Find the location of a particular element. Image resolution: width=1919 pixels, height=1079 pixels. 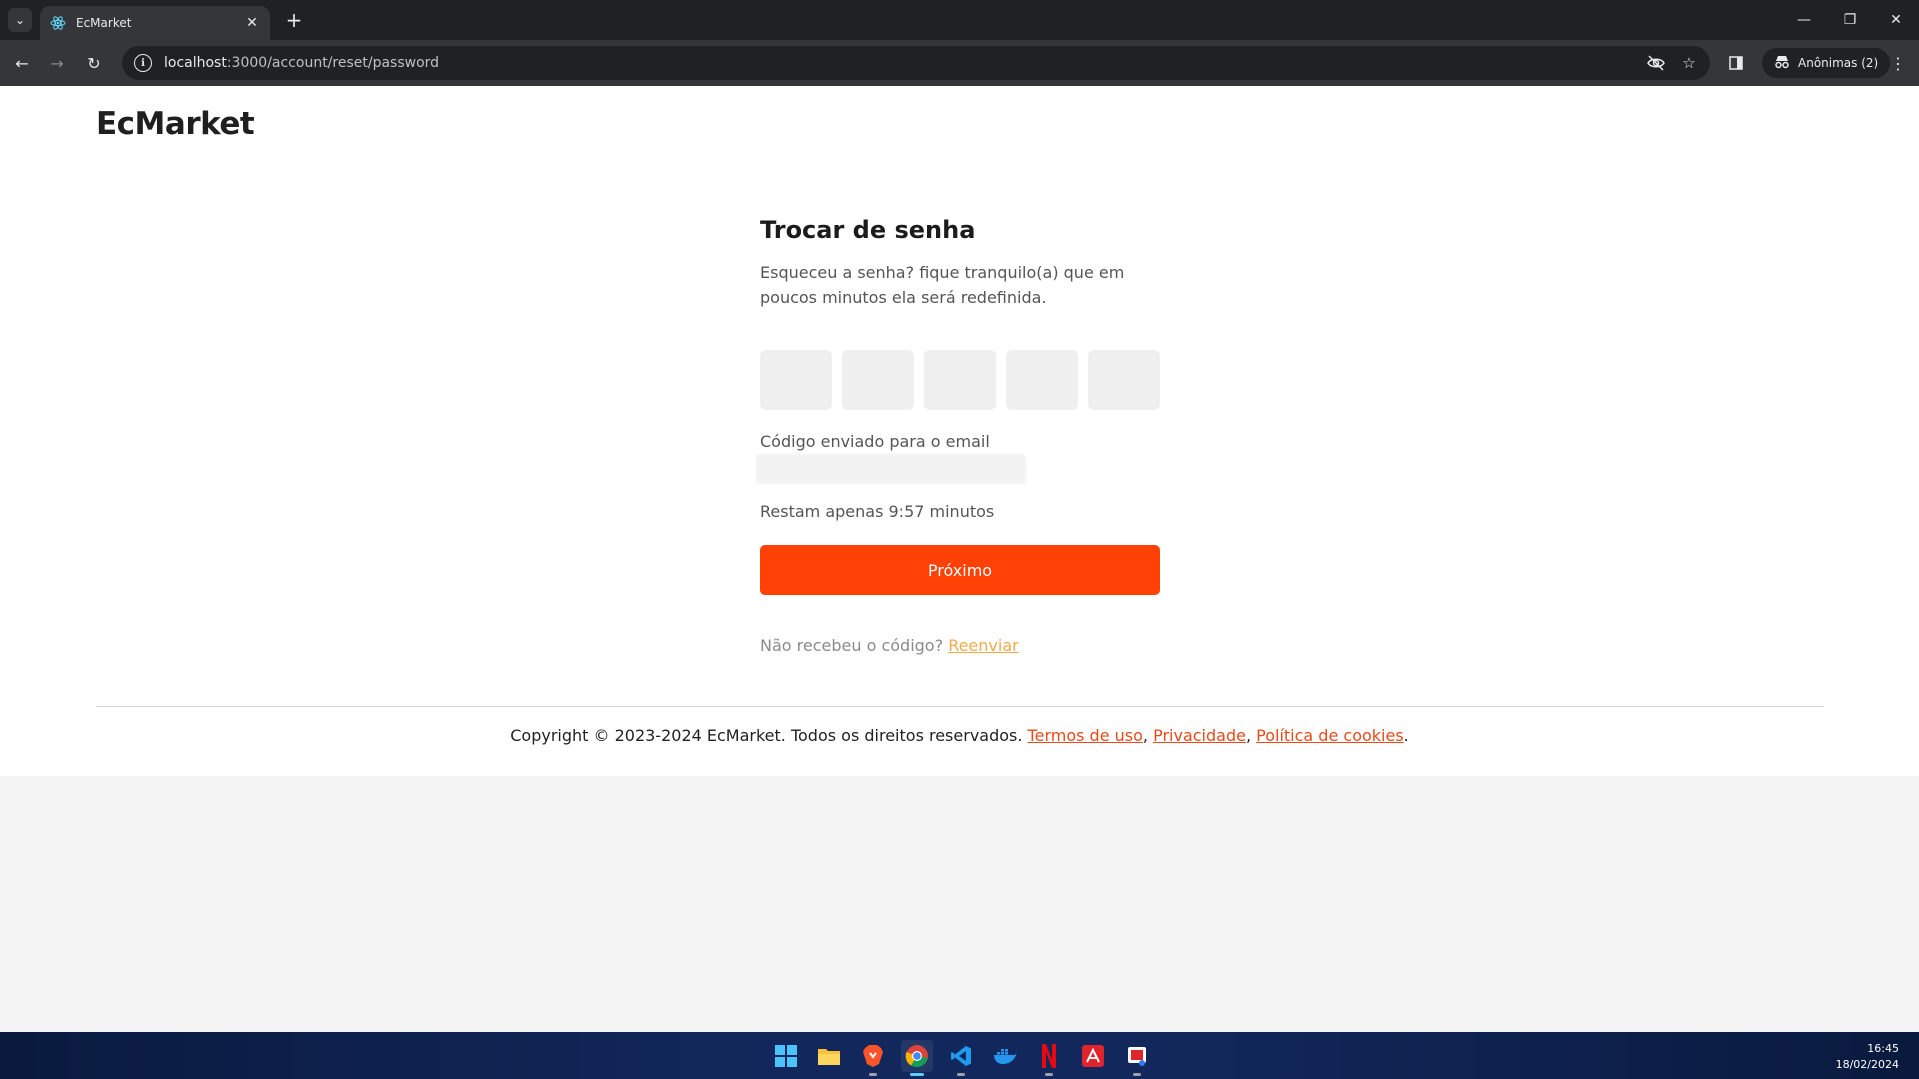

code-inputs is located at coordinates (960, 380).